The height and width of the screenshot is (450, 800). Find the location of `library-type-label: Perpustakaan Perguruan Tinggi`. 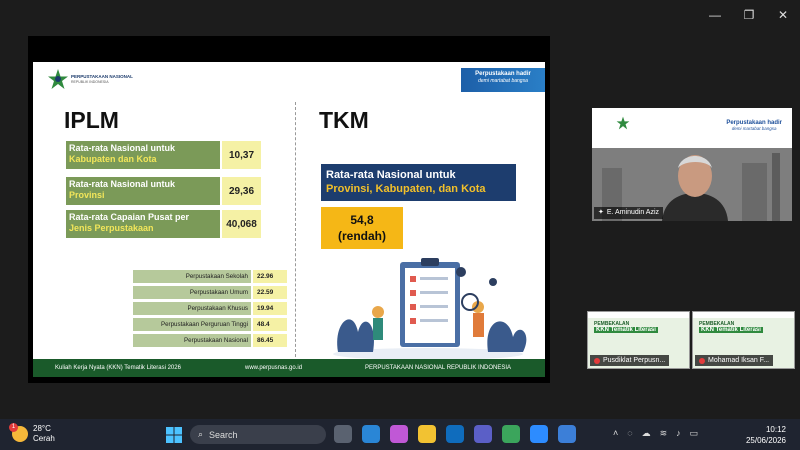

library-type-label: Perpustakaan Perguruan Tinggi is located at coordinates (192, 324).